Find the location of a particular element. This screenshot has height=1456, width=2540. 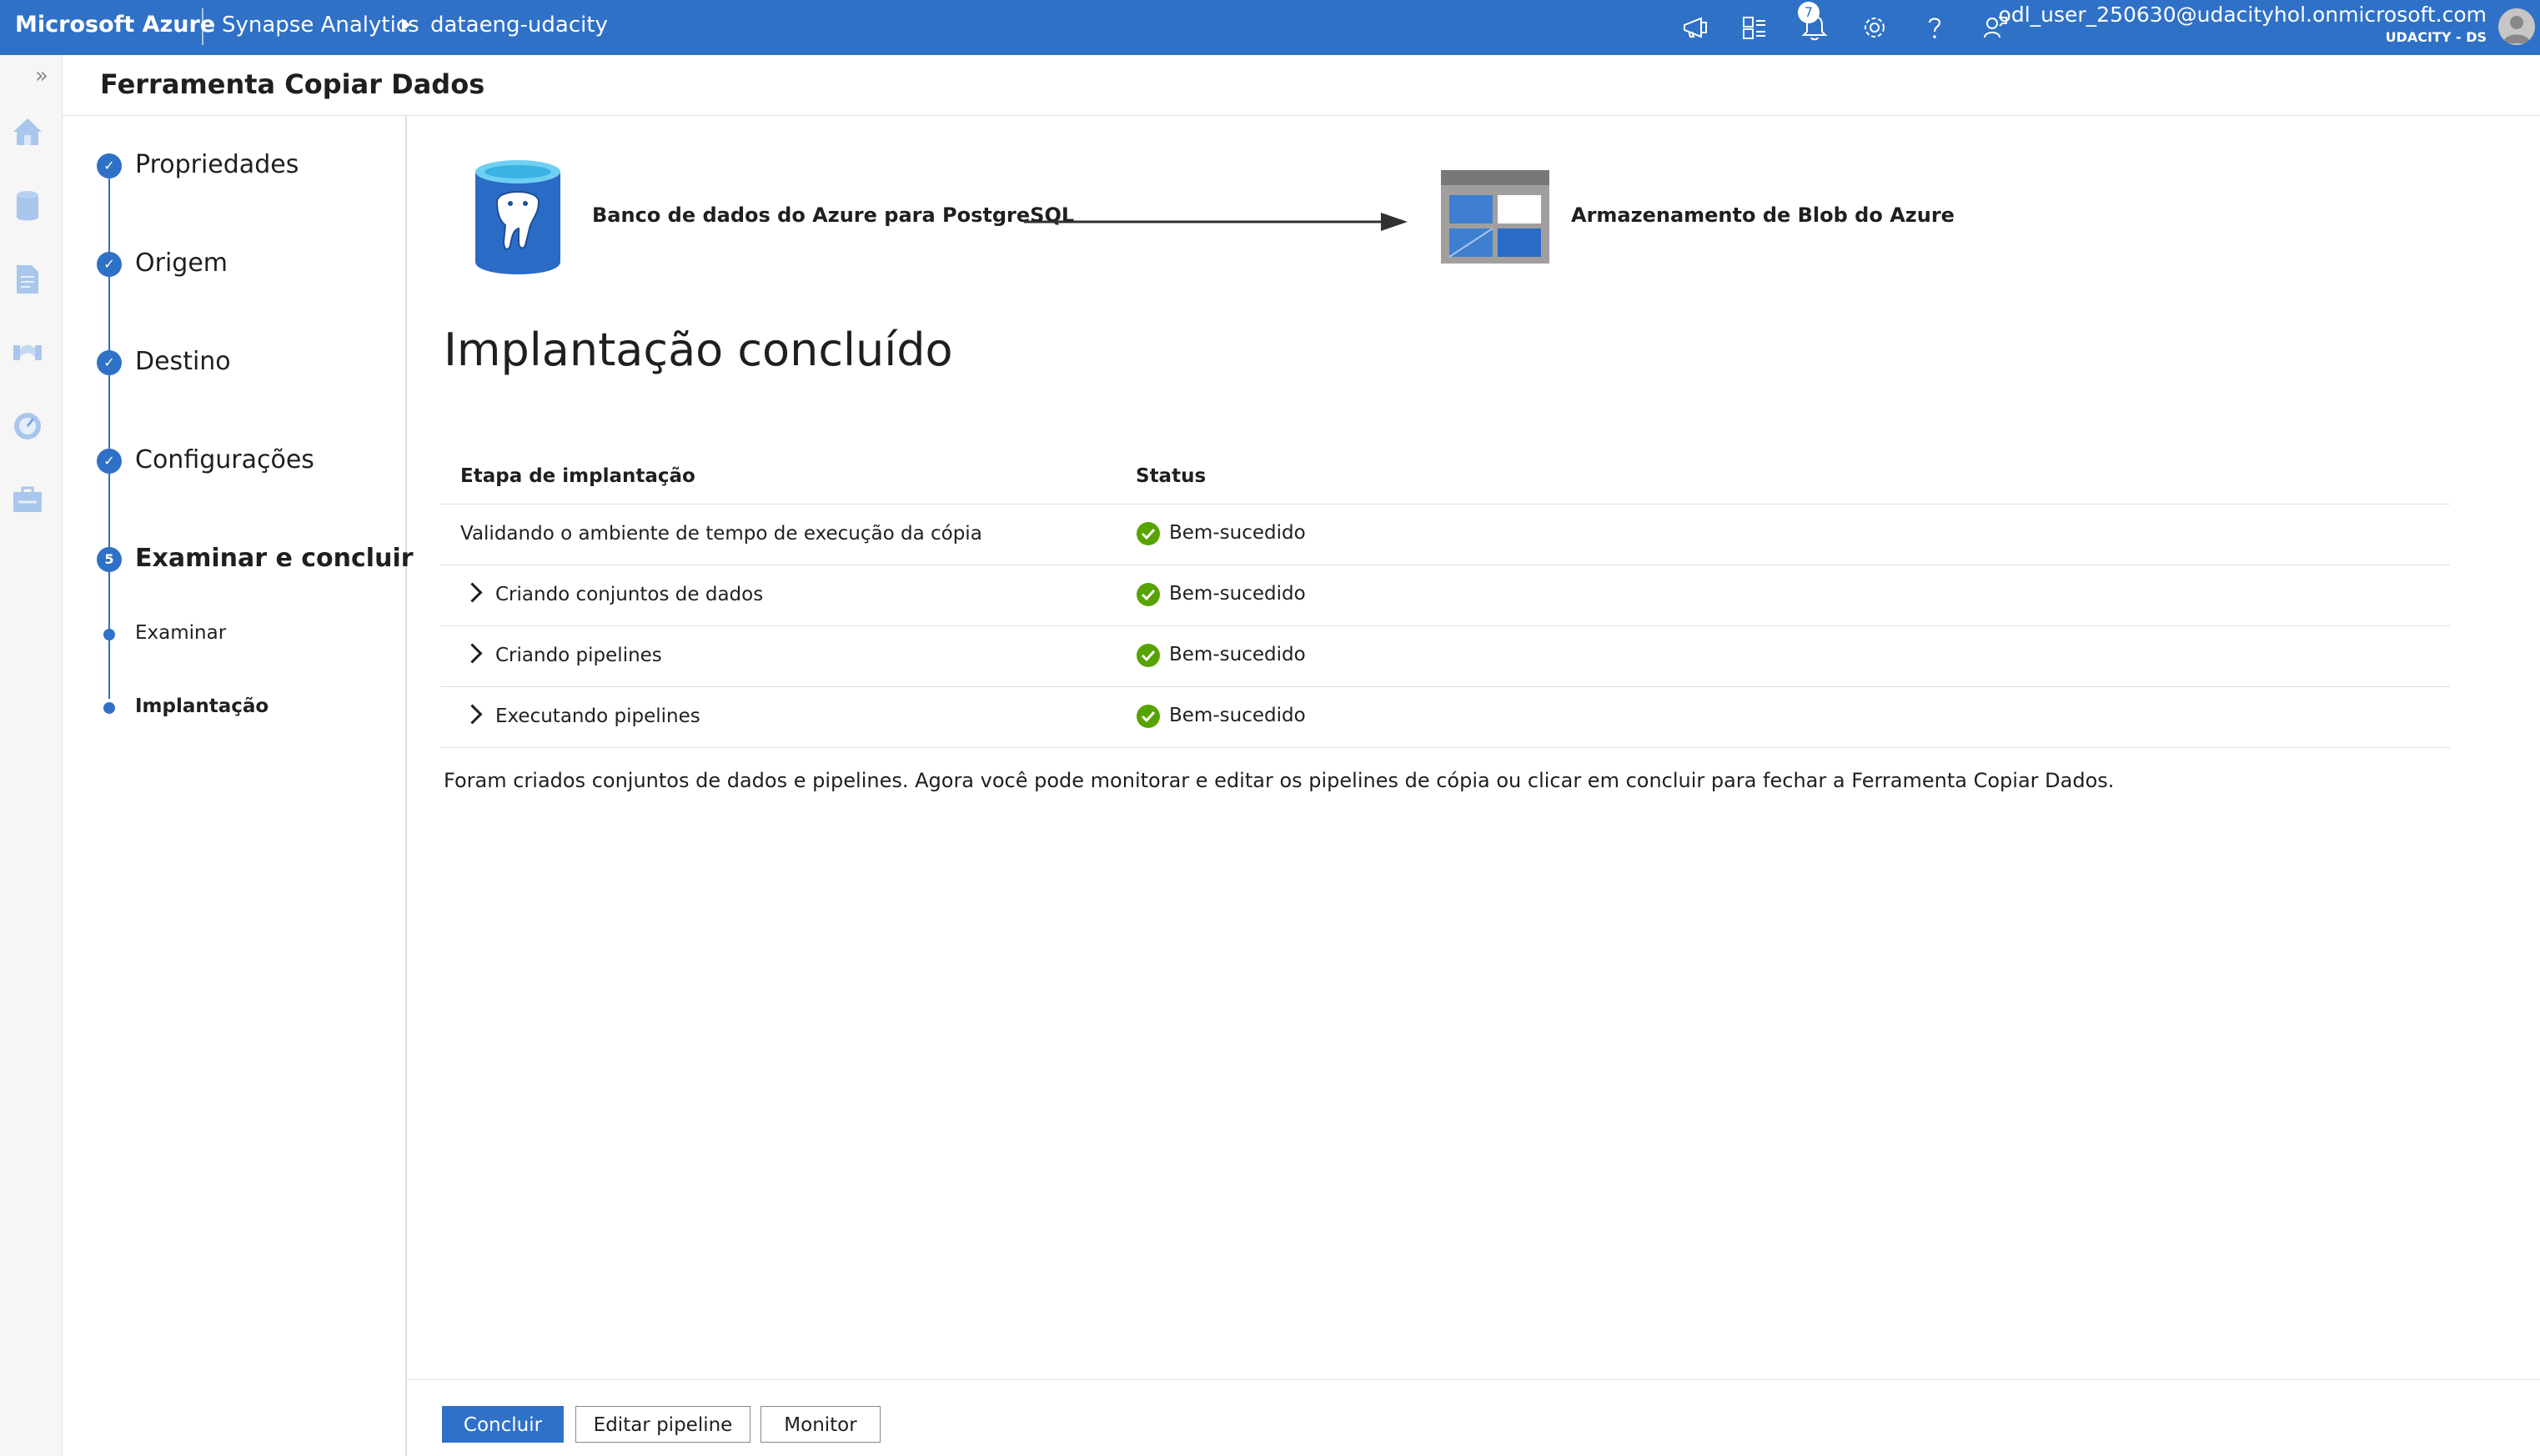

row-step-label: Criando pipelines is located at coordinates (578, 655).